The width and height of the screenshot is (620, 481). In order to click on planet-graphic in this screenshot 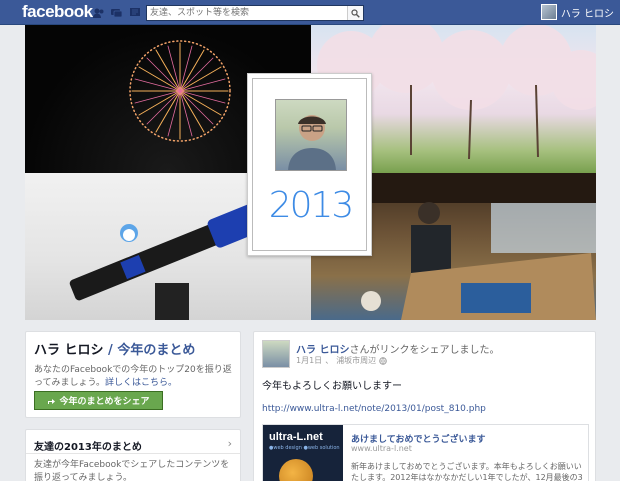, I will do `click(296, 470)`.